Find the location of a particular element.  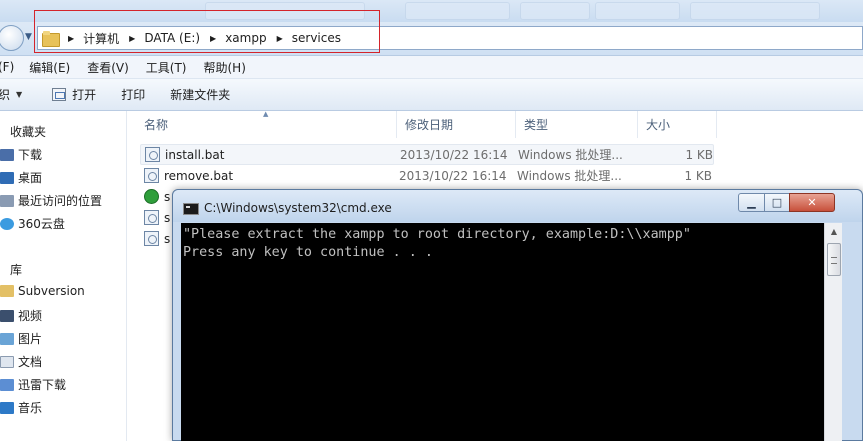

command-bar: 织 ▼ 打开 打印 新建文件夹 is located at coordinates (431, 95).